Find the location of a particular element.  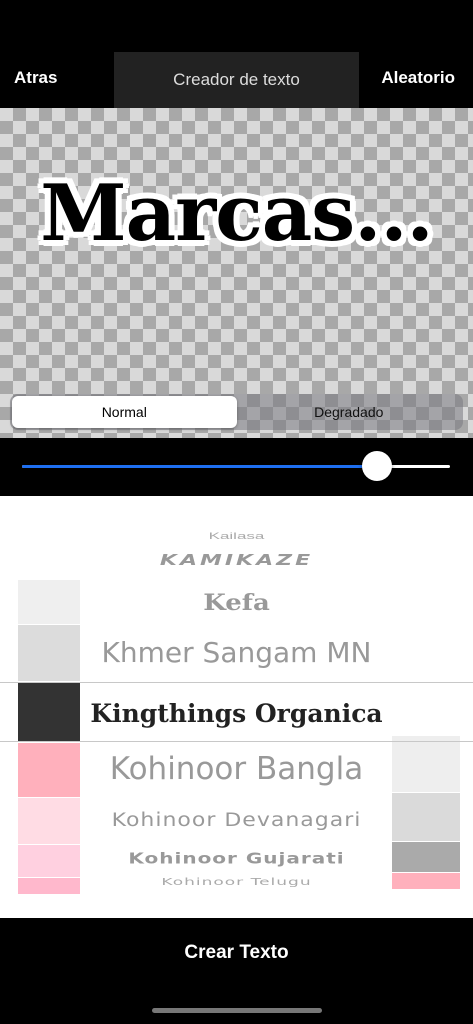

font-option: Kefa is located at coordinates (236, 603).